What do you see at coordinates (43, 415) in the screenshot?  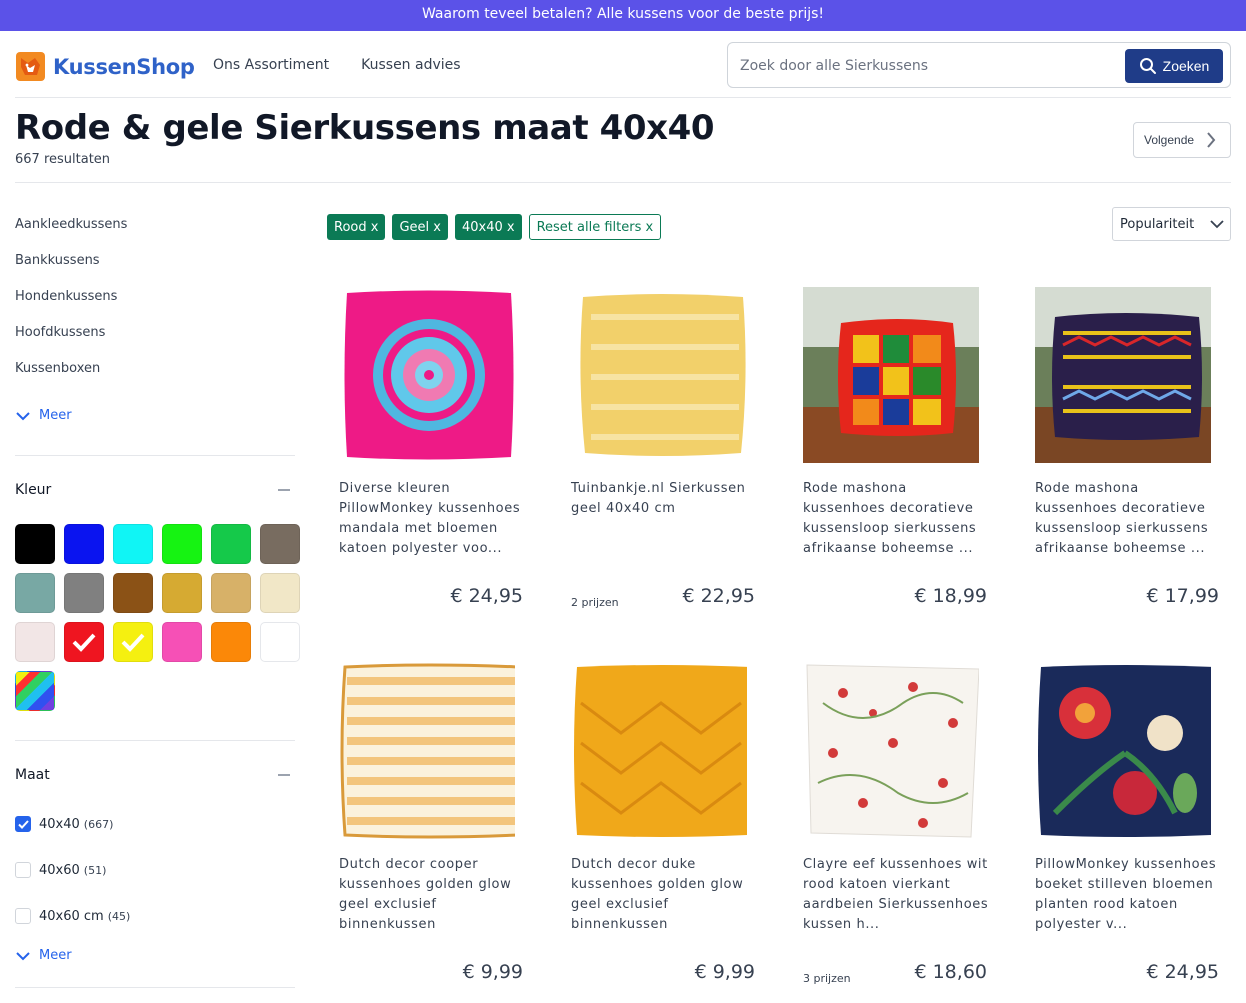 I see `categories-more-button: Meer` at bounding box center [43, 415].